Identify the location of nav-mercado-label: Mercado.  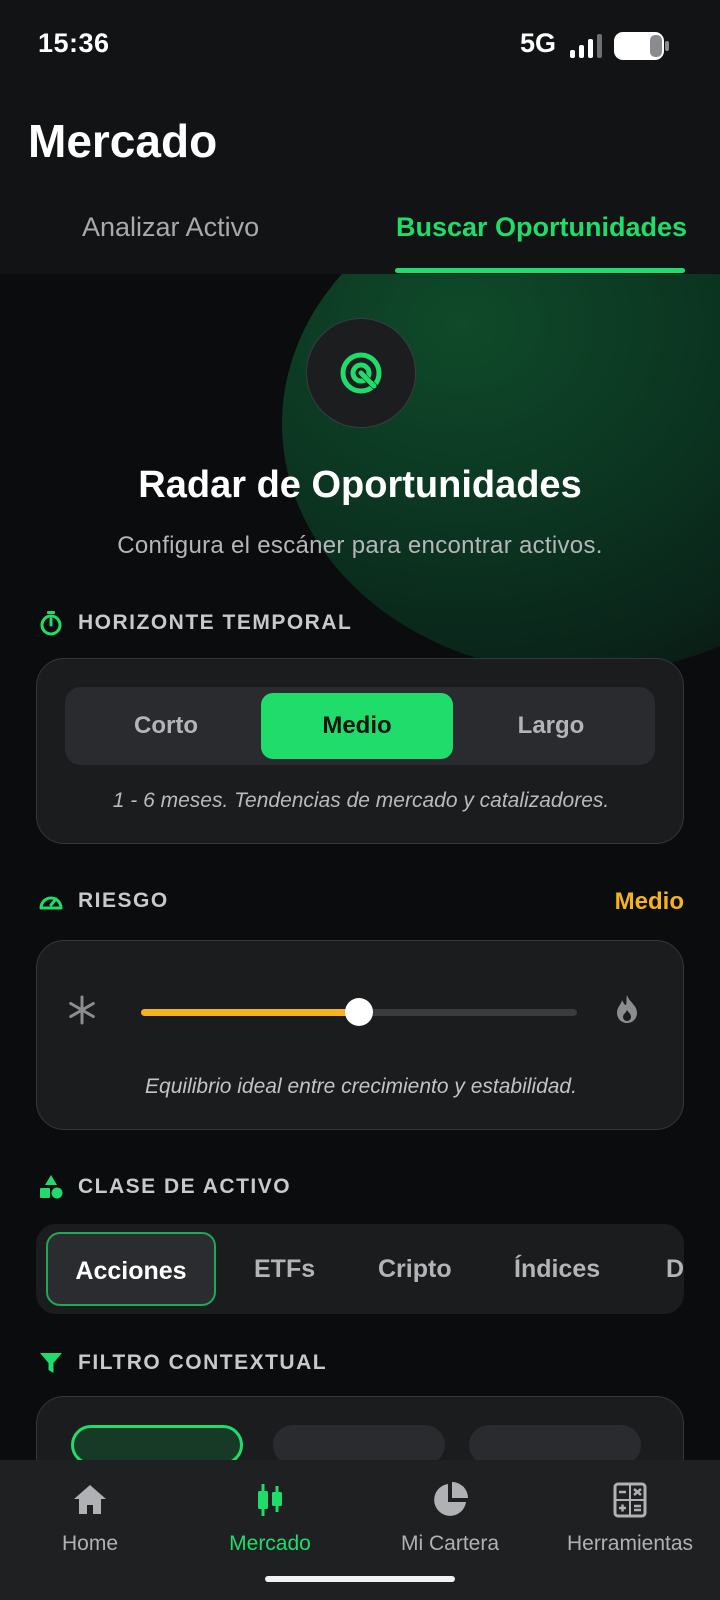
(270, 1543).